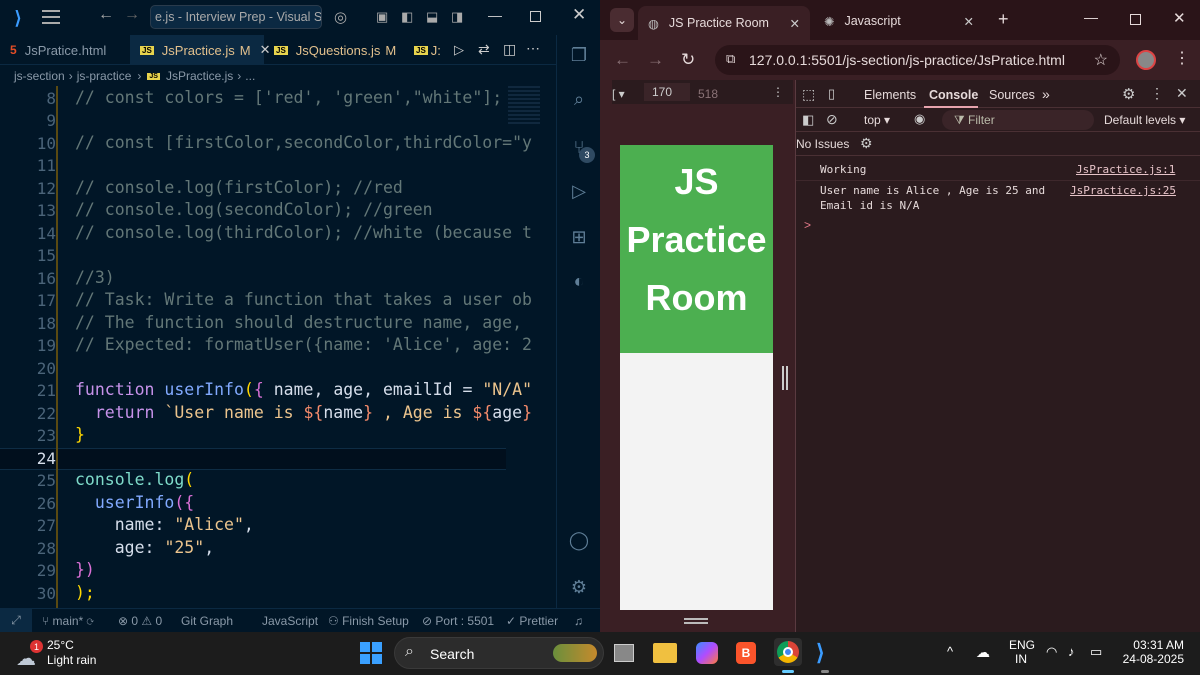 The height and width of the screenshot is (675, 1200). Describe the element at coordinates (622, 20) in the screenshot. I see `tab-search-icon: ⌄` at that location.